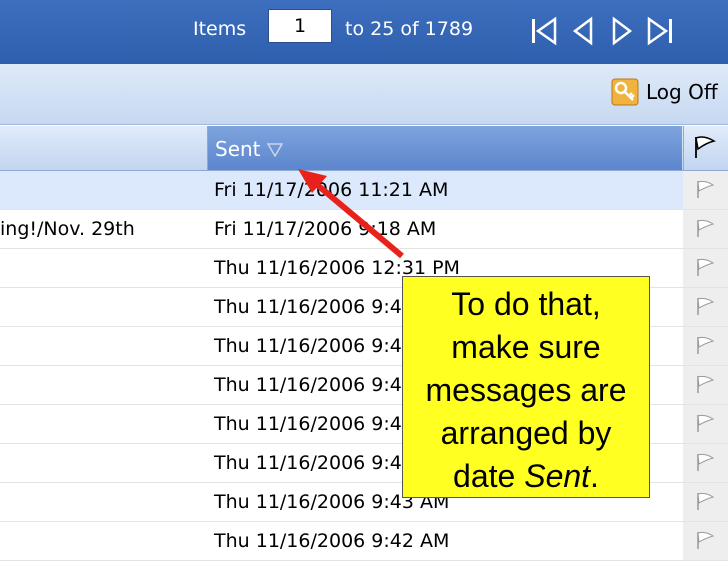 The image size is (728, 561). Describe the element at coordinates (300, 26) in the screenshot. I see `page-number-input: 1` at that location.